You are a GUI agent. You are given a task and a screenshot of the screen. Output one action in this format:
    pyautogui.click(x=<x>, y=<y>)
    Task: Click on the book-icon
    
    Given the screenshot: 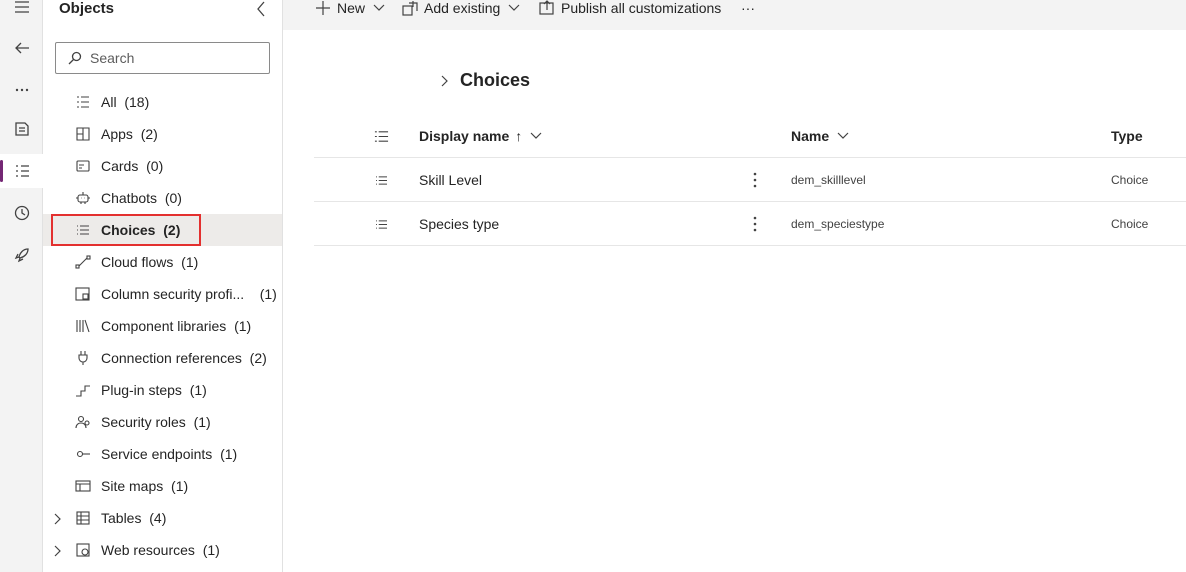 What is the action you would take?
    pyautogui.click(x=21, y=129)
    